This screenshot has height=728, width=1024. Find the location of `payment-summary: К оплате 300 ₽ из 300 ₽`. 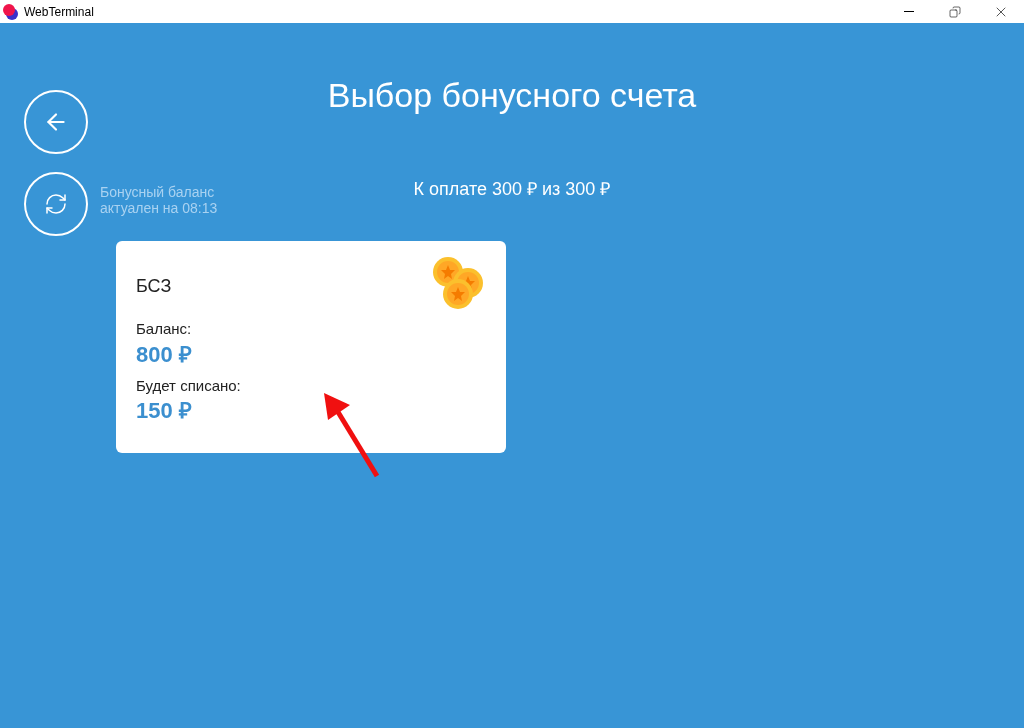

payment-summary: К оплате 300 ₽ из 300 ₽ is located at coordinates (512, 189).